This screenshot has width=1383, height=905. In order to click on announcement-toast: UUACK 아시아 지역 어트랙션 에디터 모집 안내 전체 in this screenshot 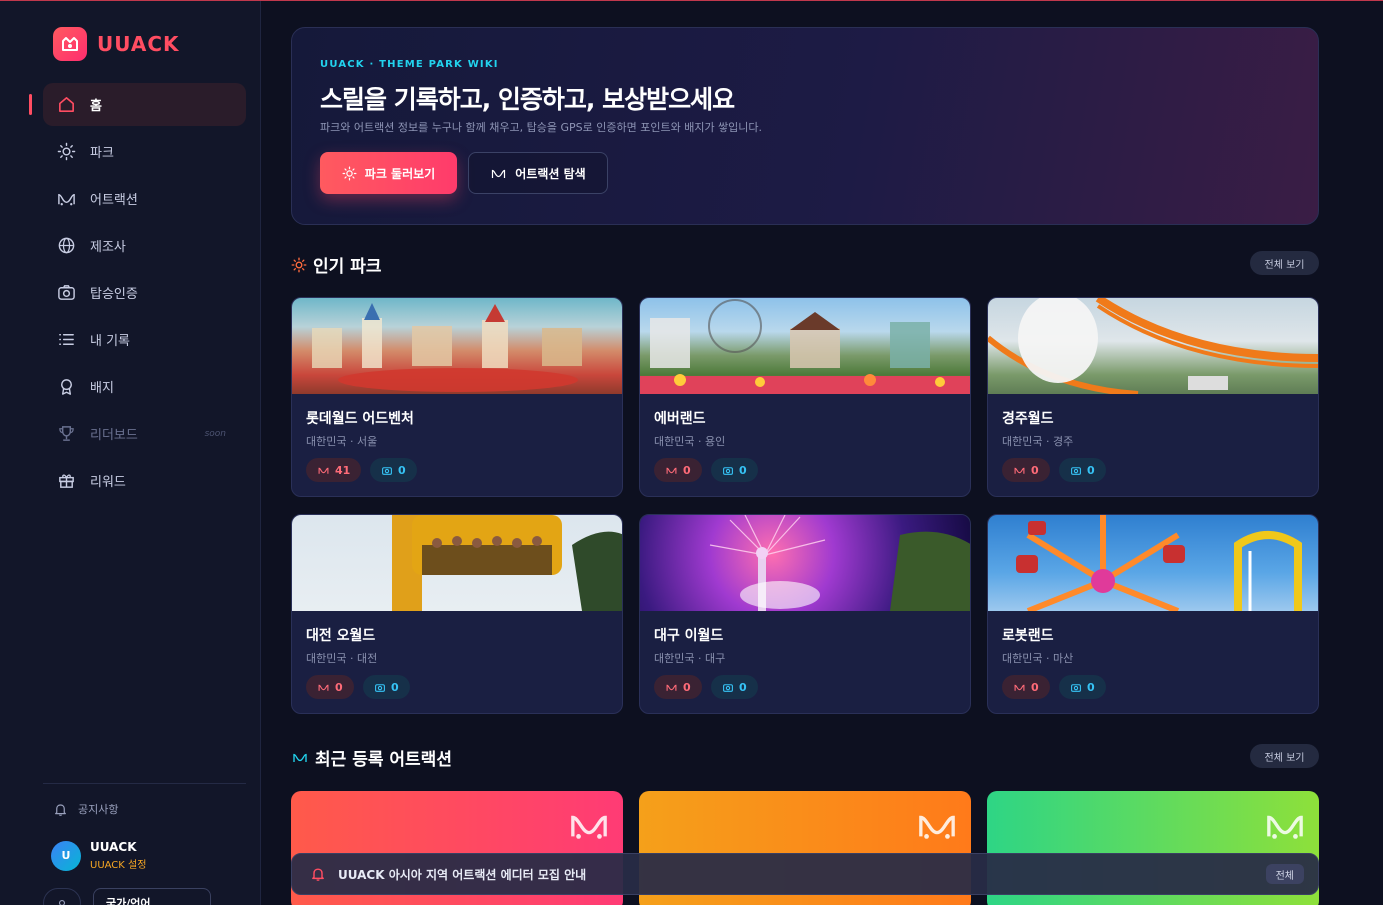, I will do `click(805, 874)`.